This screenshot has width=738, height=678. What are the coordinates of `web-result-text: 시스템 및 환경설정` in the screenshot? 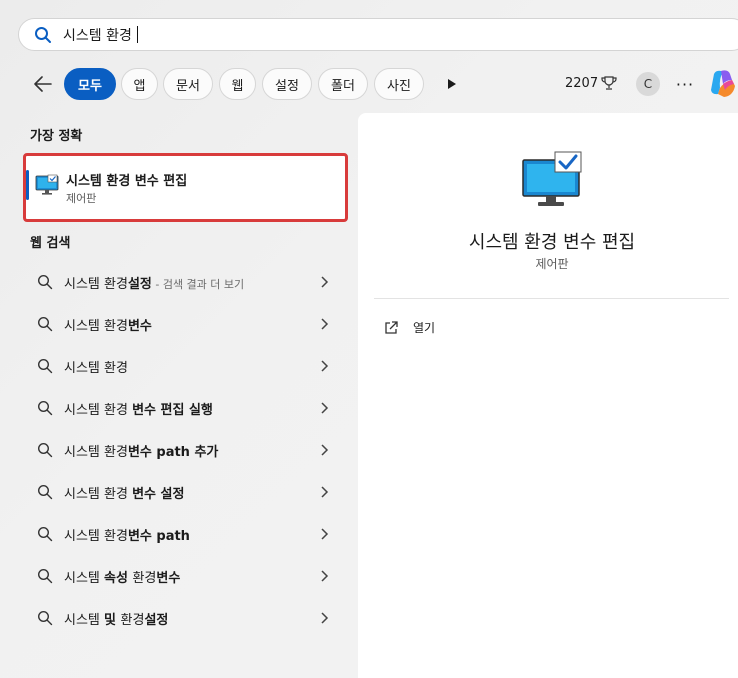 It's located at (116, 620).